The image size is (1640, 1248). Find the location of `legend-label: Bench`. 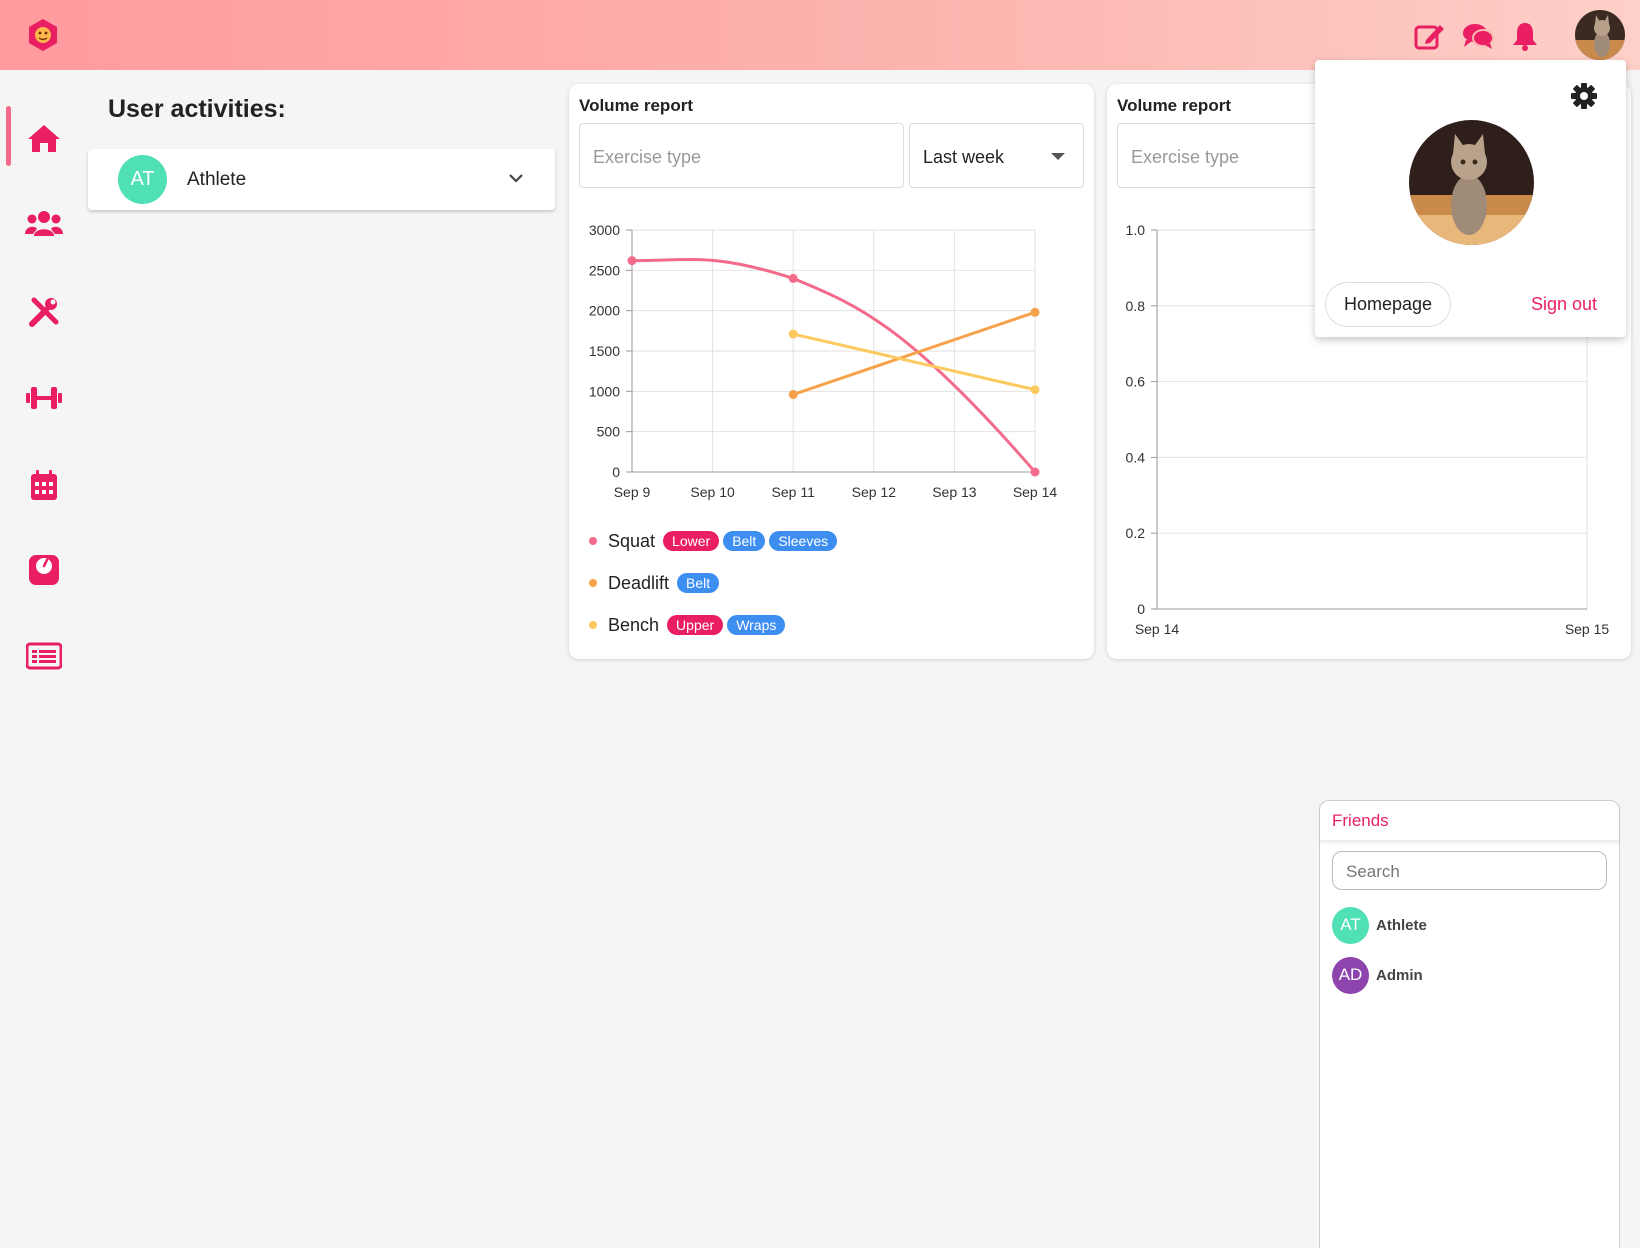

legend-label: Bench is located at coordinates (634, 624).